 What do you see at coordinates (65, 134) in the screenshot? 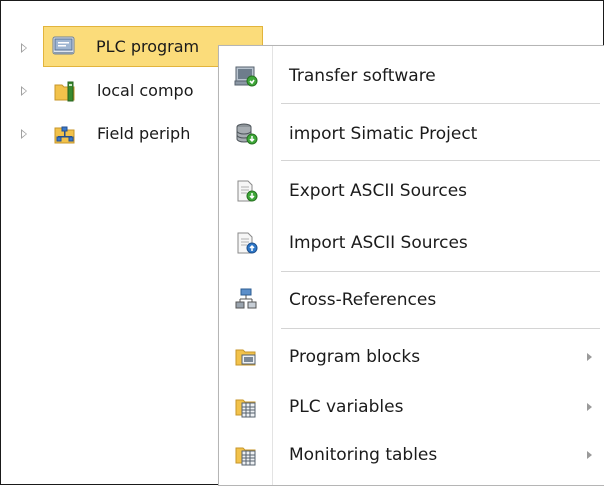
I see `field-periphery-folder-icon` at bounding box center [65, 134].